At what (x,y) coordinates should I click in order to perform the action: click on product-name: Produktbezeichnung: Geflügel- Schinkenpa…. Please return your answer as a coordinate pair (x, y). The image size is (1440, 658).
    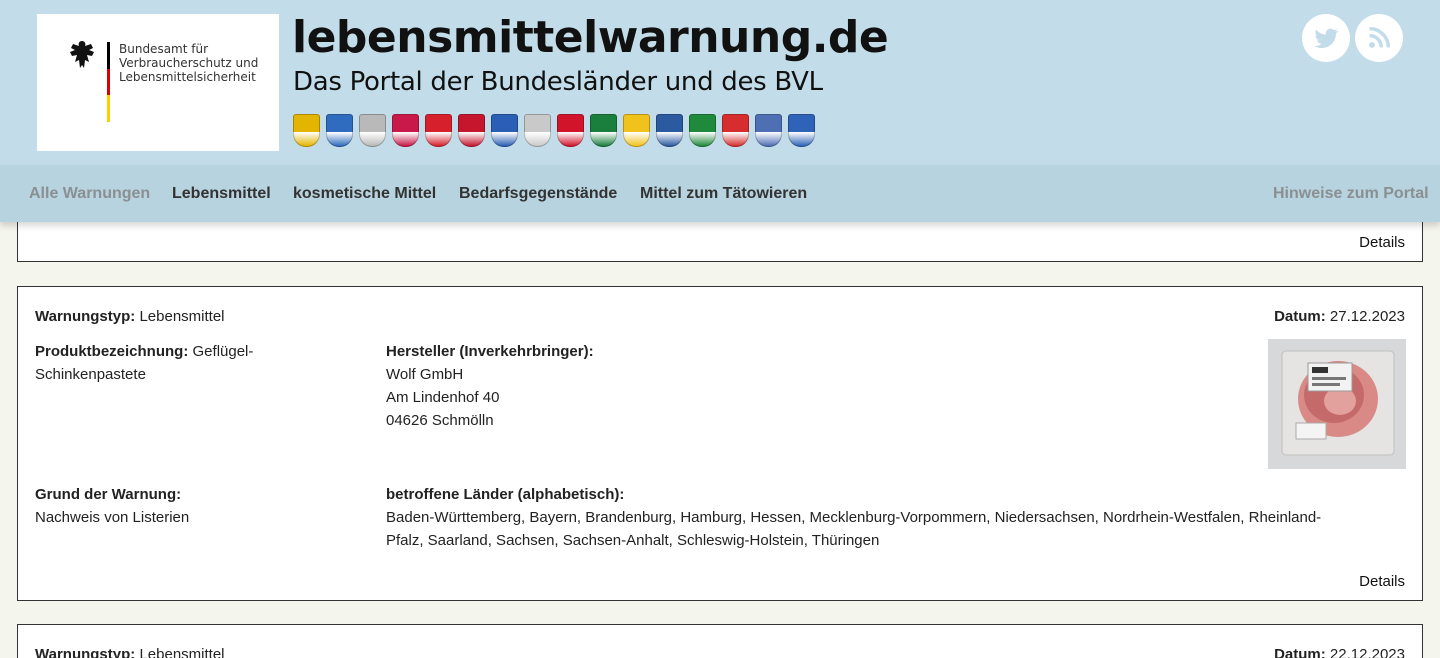
    Looking at the image, I should click on (144, 363).